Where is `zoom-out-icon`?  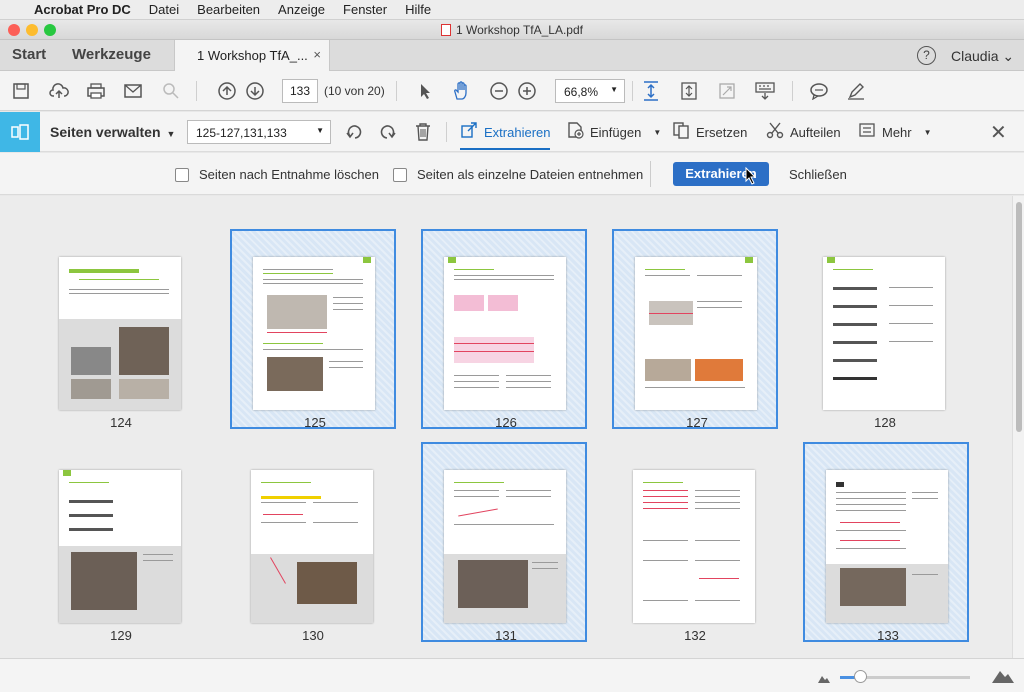
zoom-out-icon is located at coordinates (499, 91).